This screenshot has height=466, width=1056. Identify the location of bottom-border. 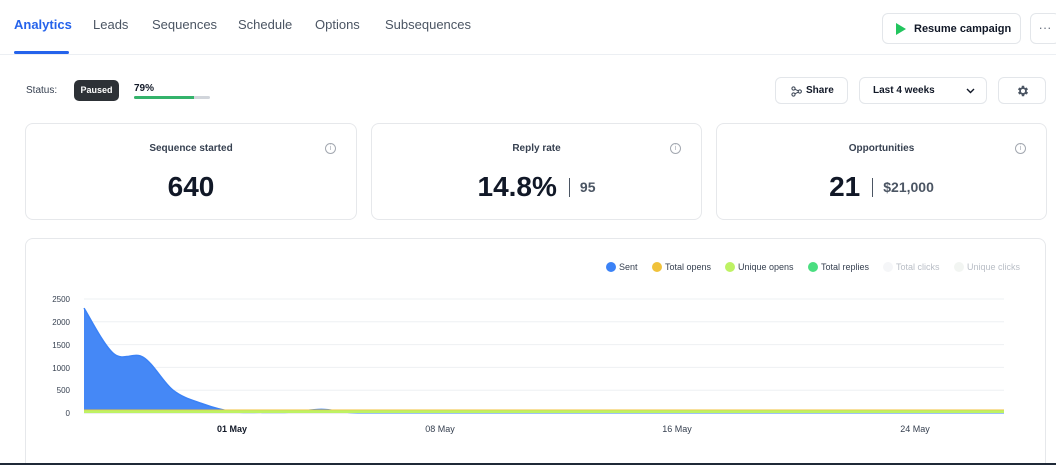
(528, 464).